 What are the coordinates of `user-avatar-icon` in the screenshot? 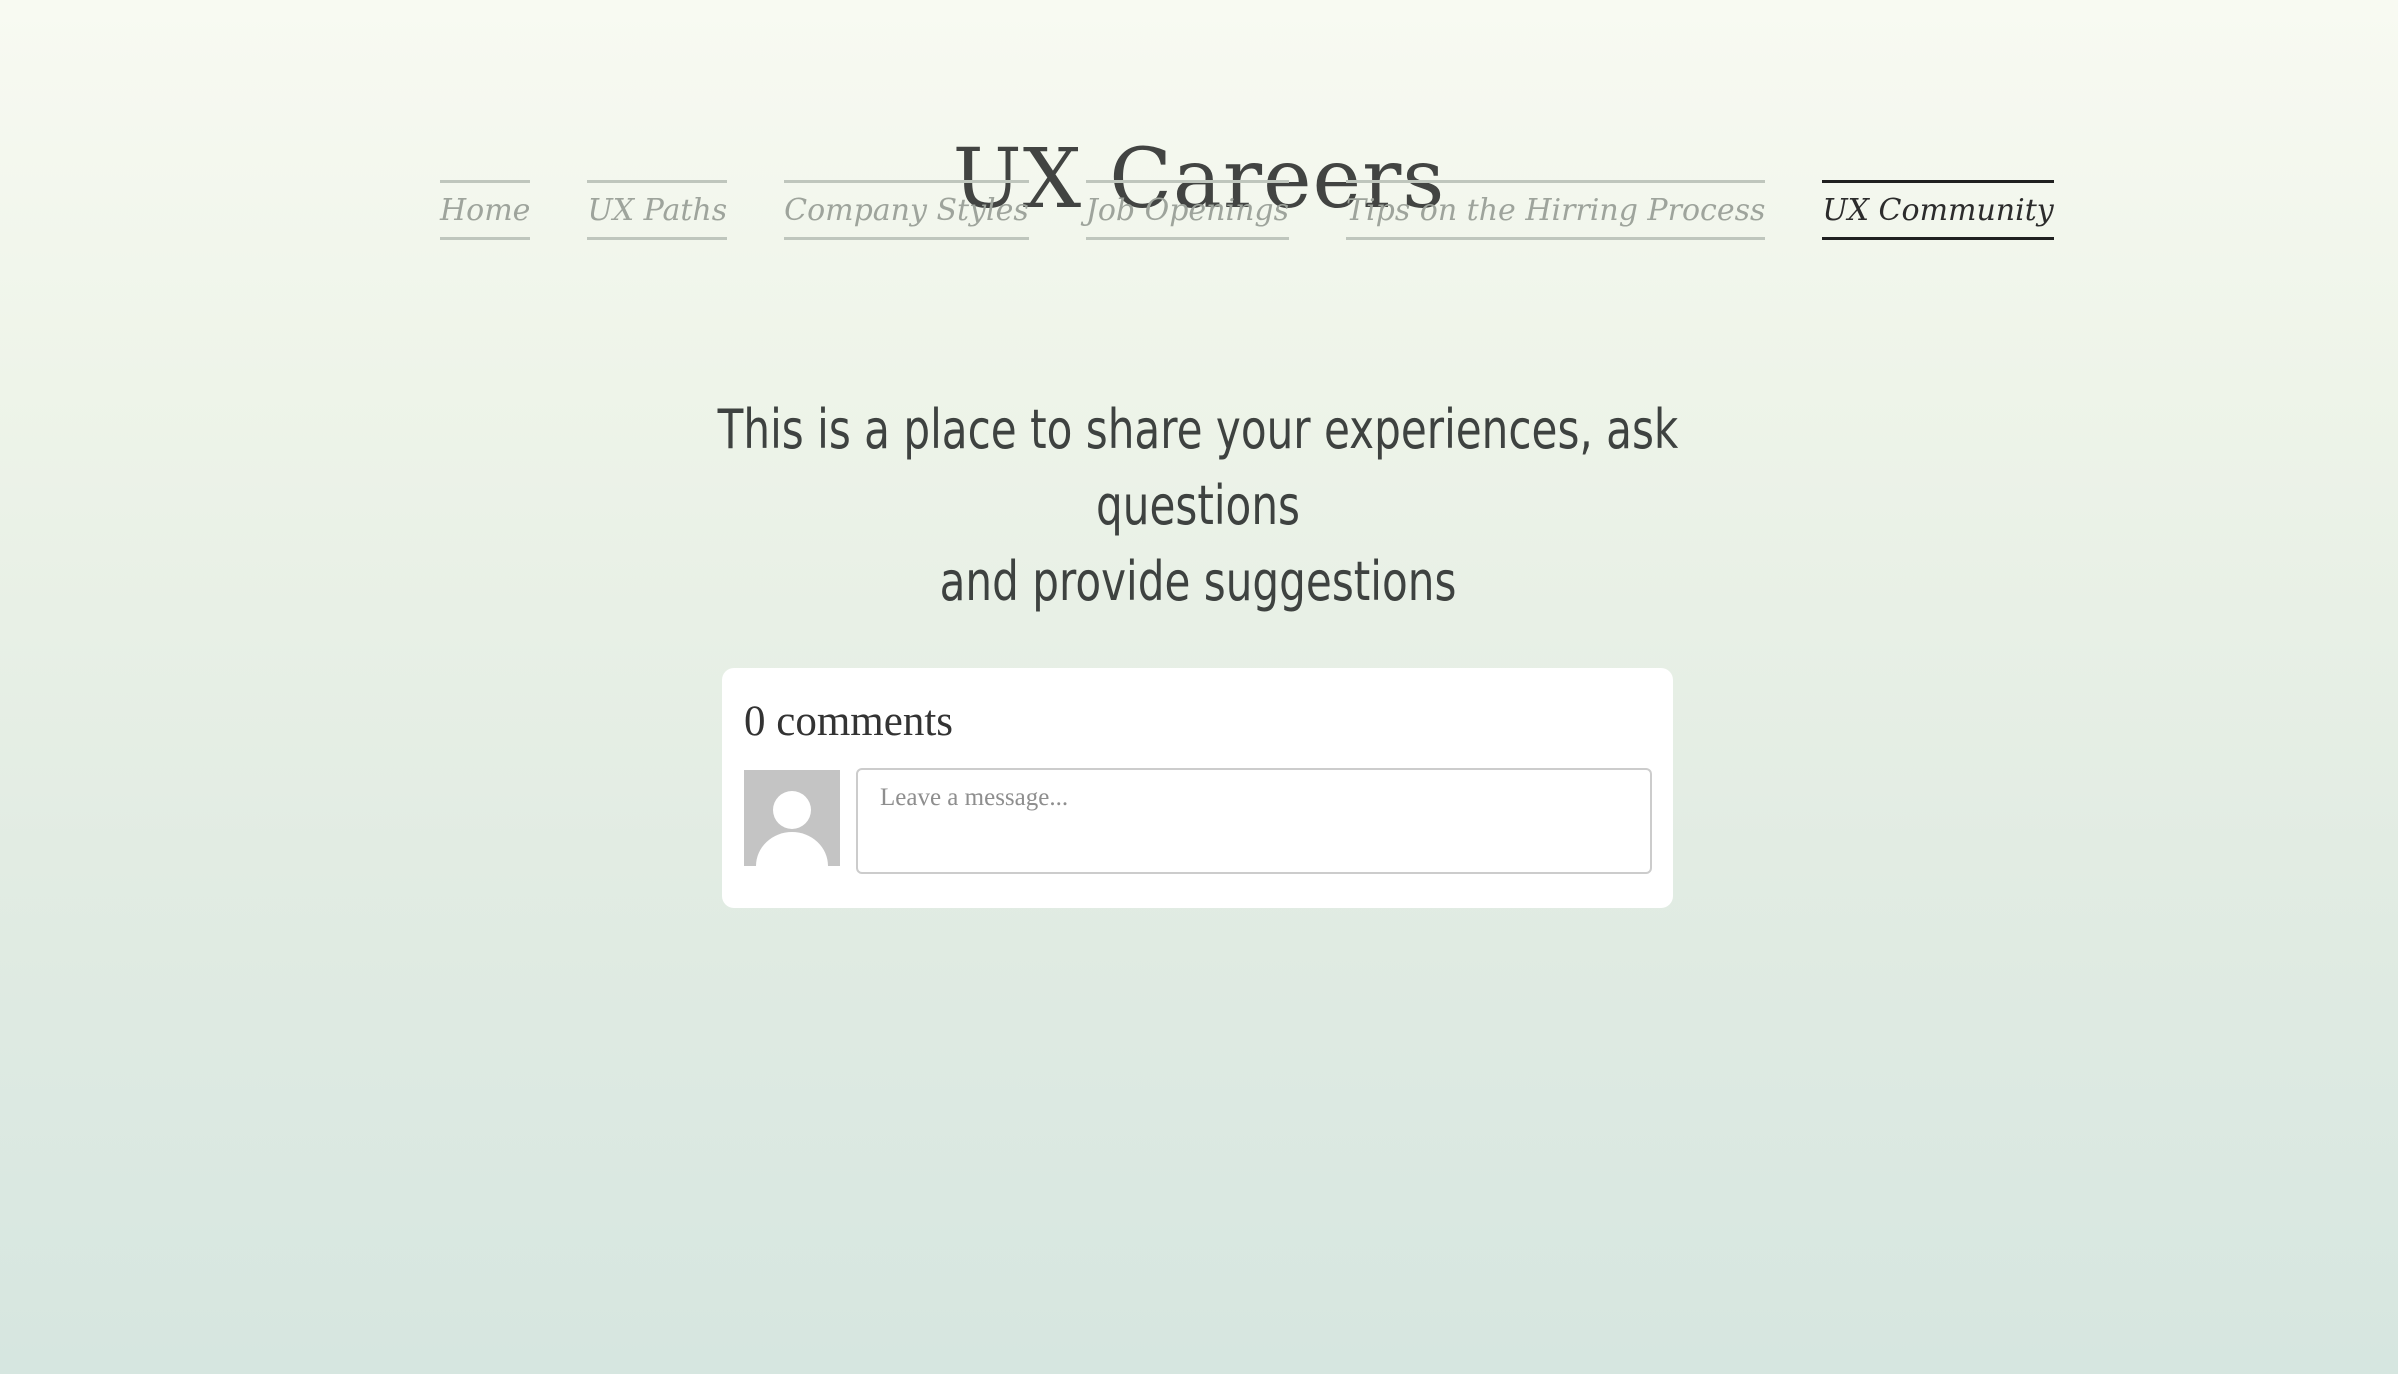 It's located at (792, 818).